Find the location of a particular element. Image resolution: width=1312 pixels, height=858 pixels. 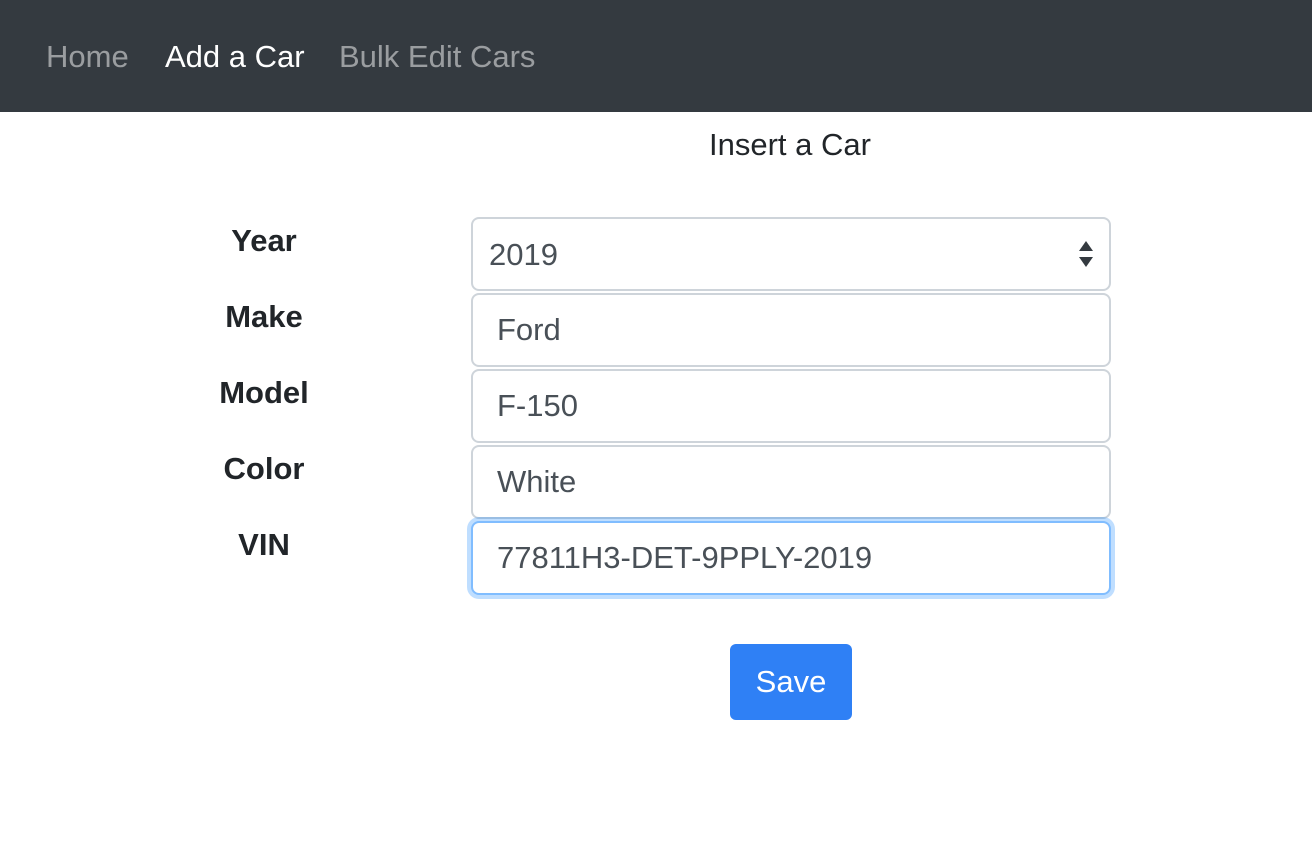

make-label: Make is located at coordinates (264, 316).